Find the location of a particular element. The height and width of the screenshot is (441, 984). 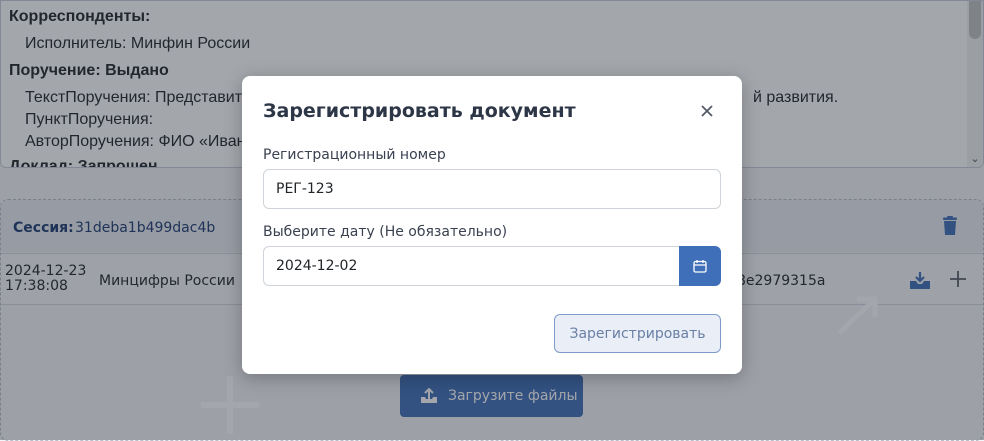

reg-number-input is located at coordinates (492, 189).